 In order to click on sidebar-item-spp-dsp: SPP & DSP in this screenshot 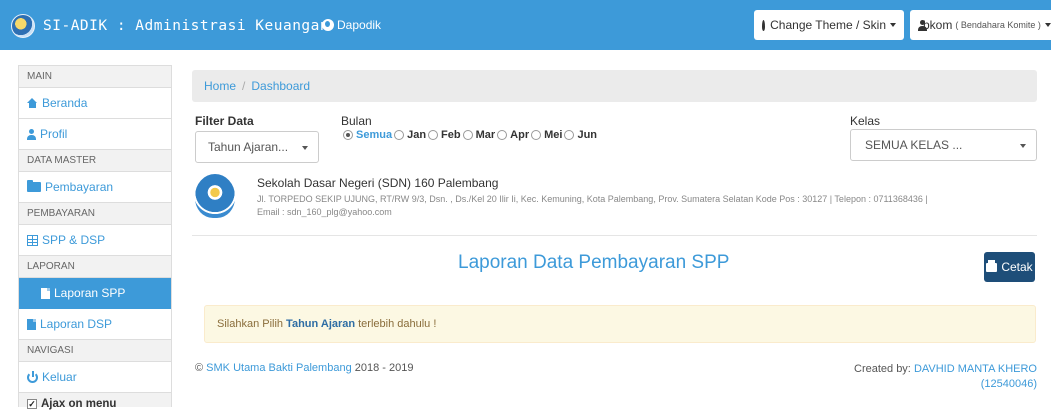, I will do `click(95, 240)`.